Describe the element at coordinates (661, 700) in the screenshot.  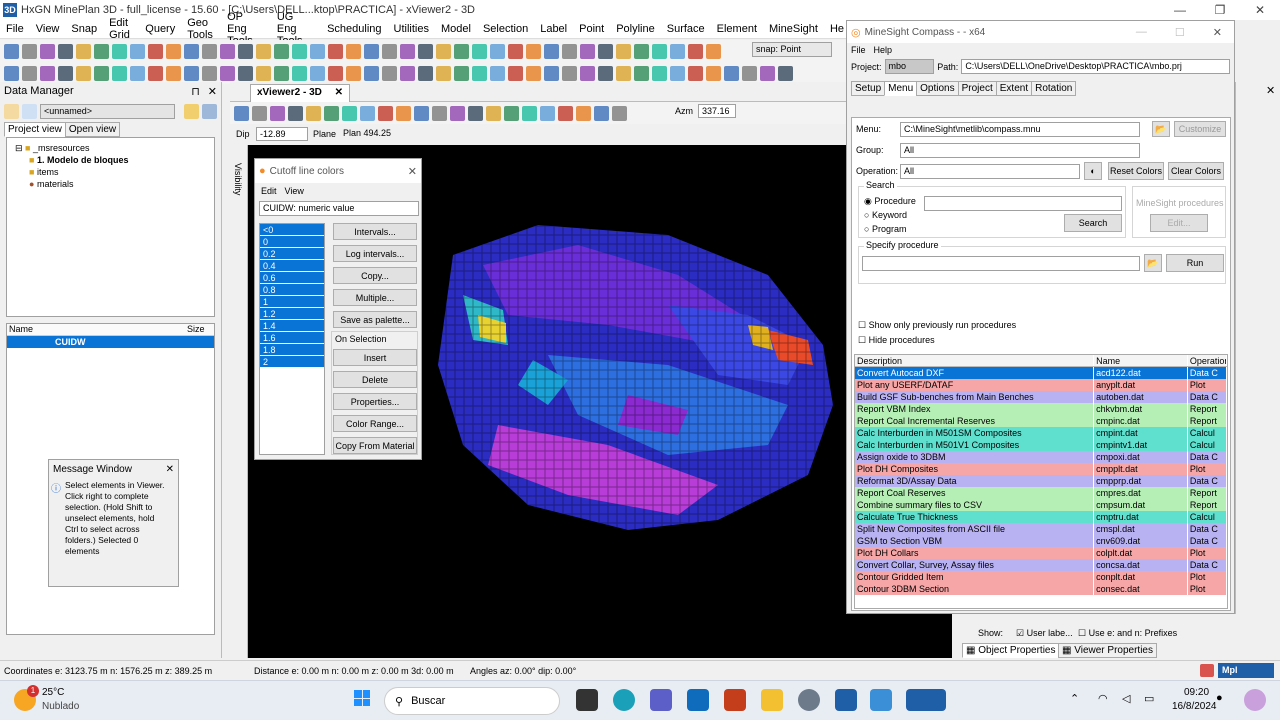
I see `teams-icon` at that location.